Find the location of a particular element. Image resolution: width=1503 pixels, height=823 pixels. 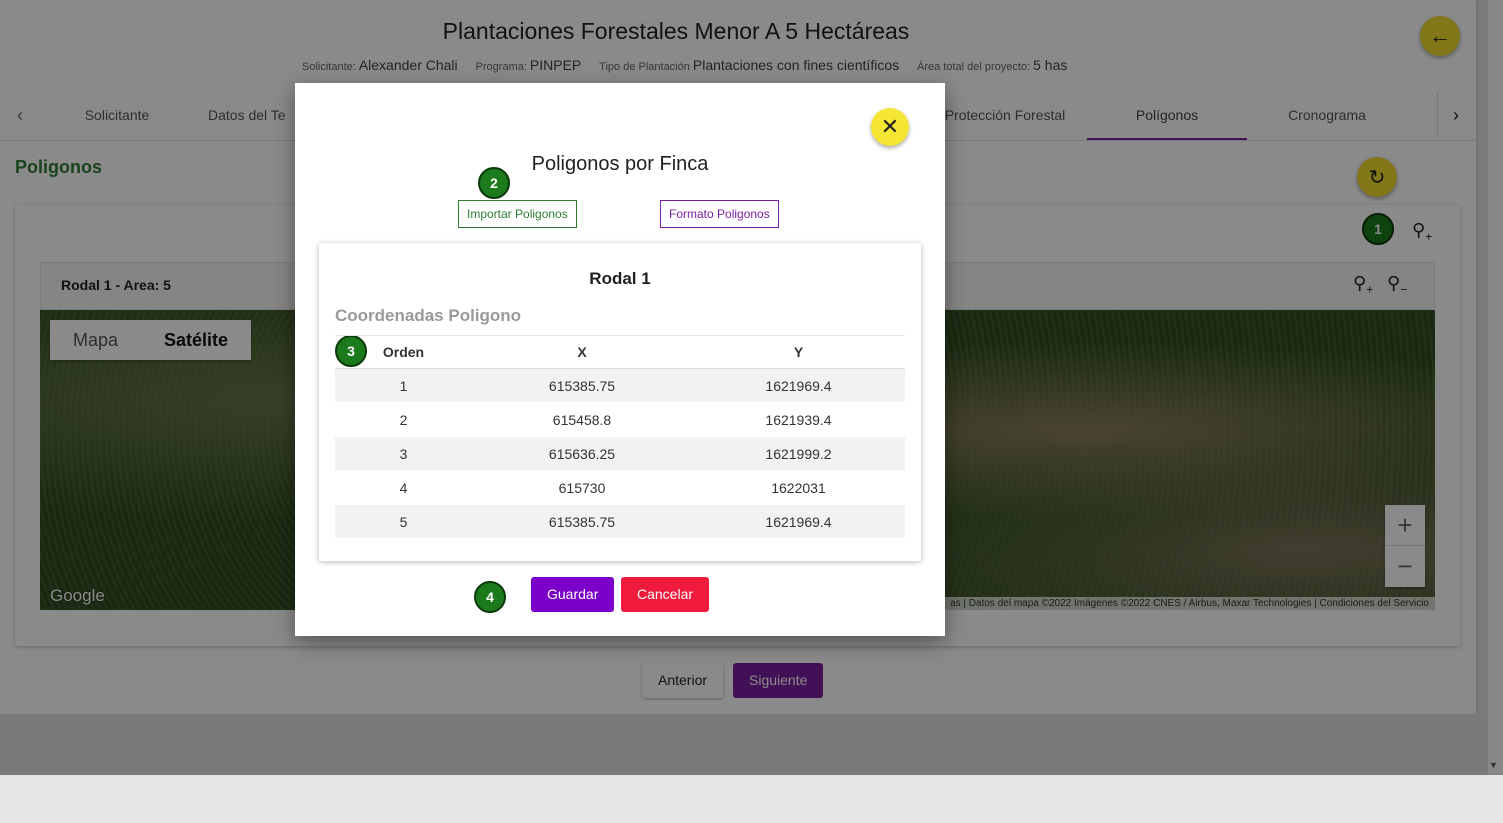

rodal-card-title: Rodal 1 is located at coordinates (620, 278).